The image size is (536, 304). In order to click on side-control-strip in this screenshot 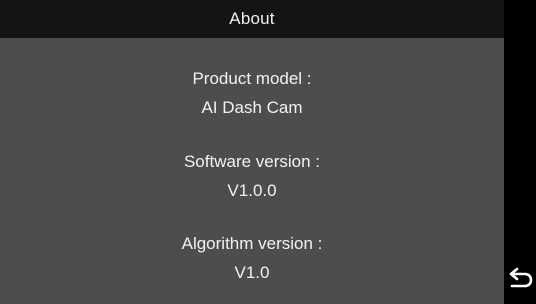, I will do `click(520, 152)`.